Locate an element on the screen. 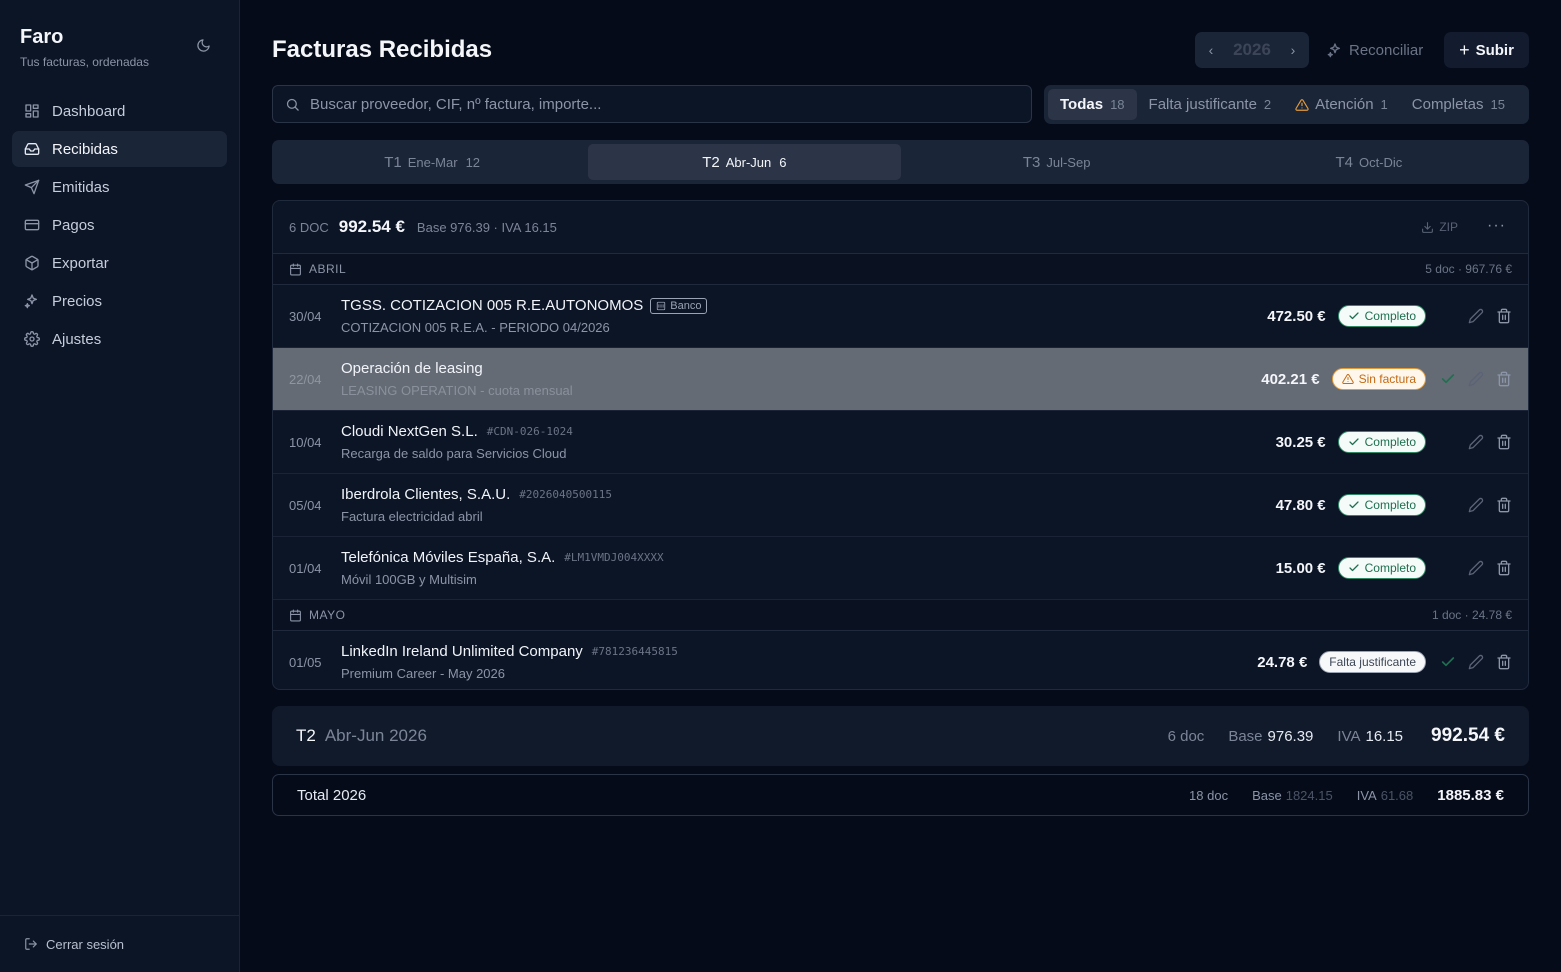  row-description: COTIZACION 005 R.E.A. - PERIODO 04/2026 is located at coordinates (475, 327).